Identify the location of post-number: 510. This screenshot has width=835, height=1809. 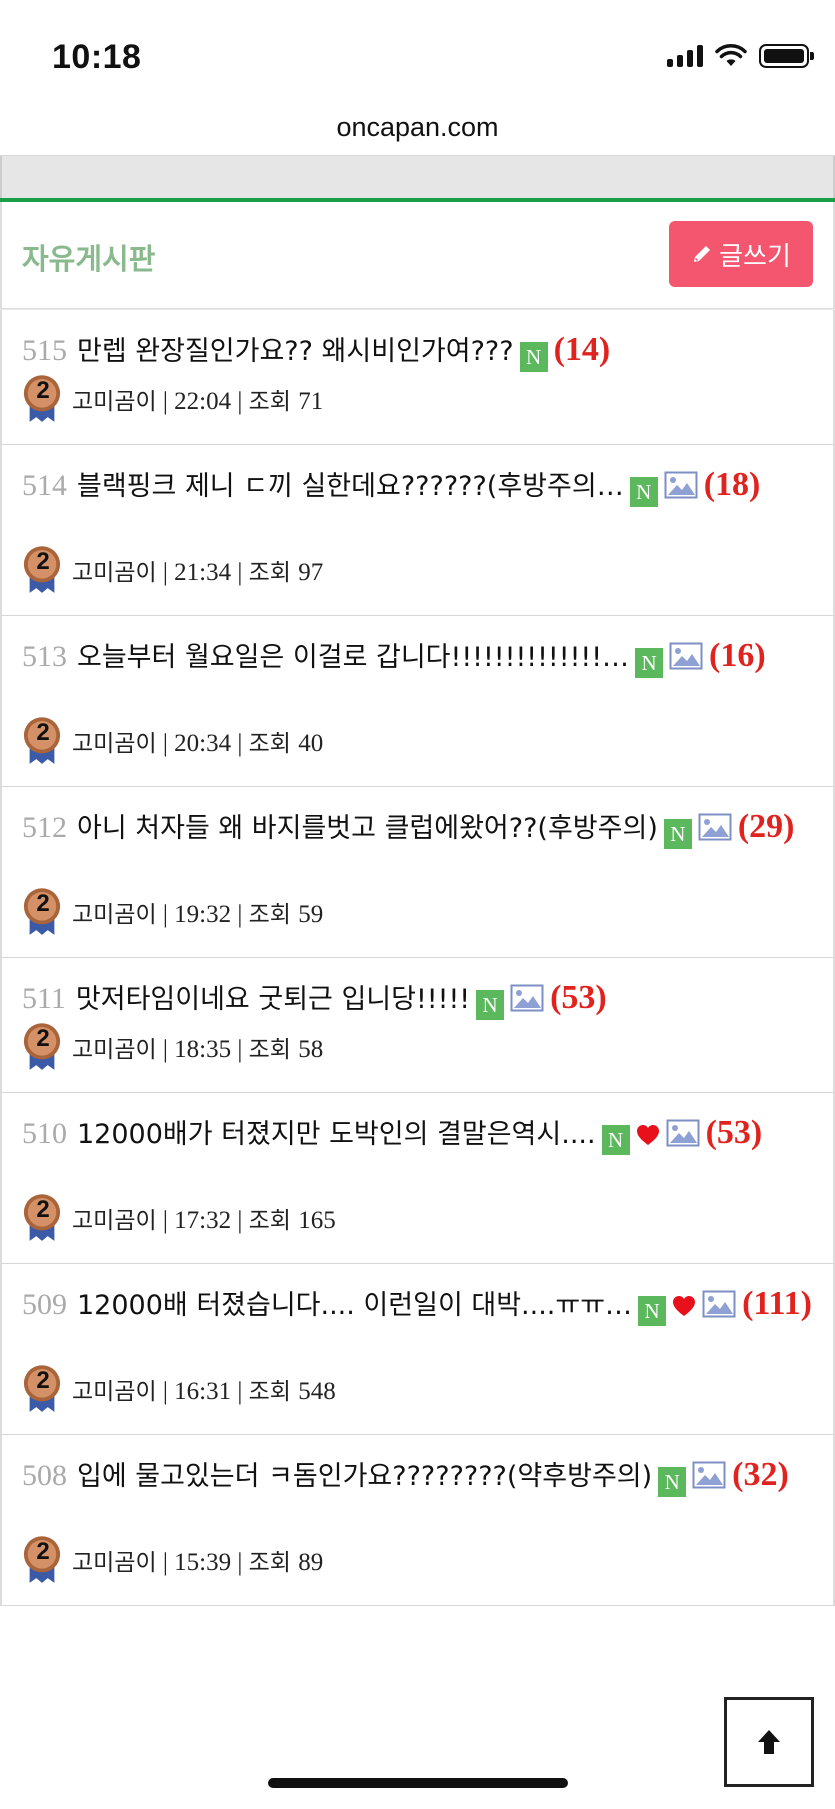
(44, 1133).